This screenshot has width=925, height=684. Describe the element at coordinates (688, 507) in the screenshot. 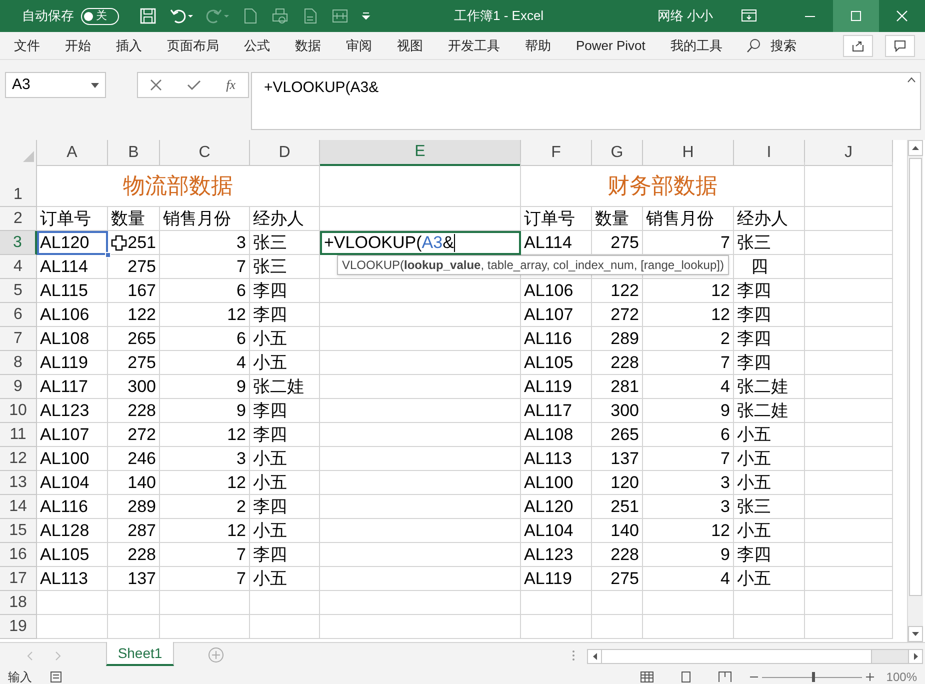

I see `table-cell: 3` at that location.